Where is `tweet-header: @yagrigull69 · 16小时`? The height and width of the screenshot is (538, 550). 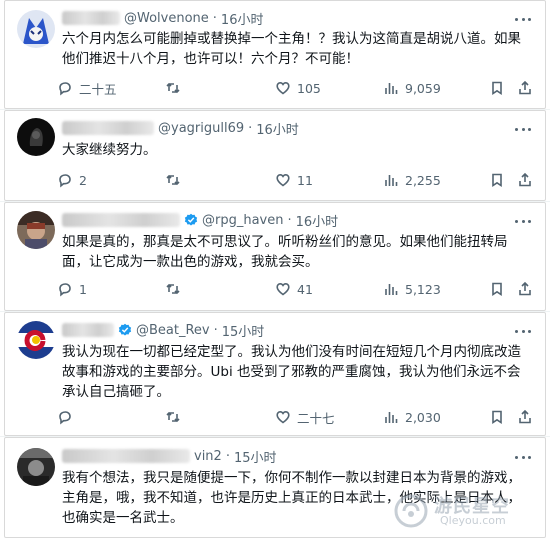 tweet-header: @yagrigull69 · 16小时 is located at coordinates (180, 128).